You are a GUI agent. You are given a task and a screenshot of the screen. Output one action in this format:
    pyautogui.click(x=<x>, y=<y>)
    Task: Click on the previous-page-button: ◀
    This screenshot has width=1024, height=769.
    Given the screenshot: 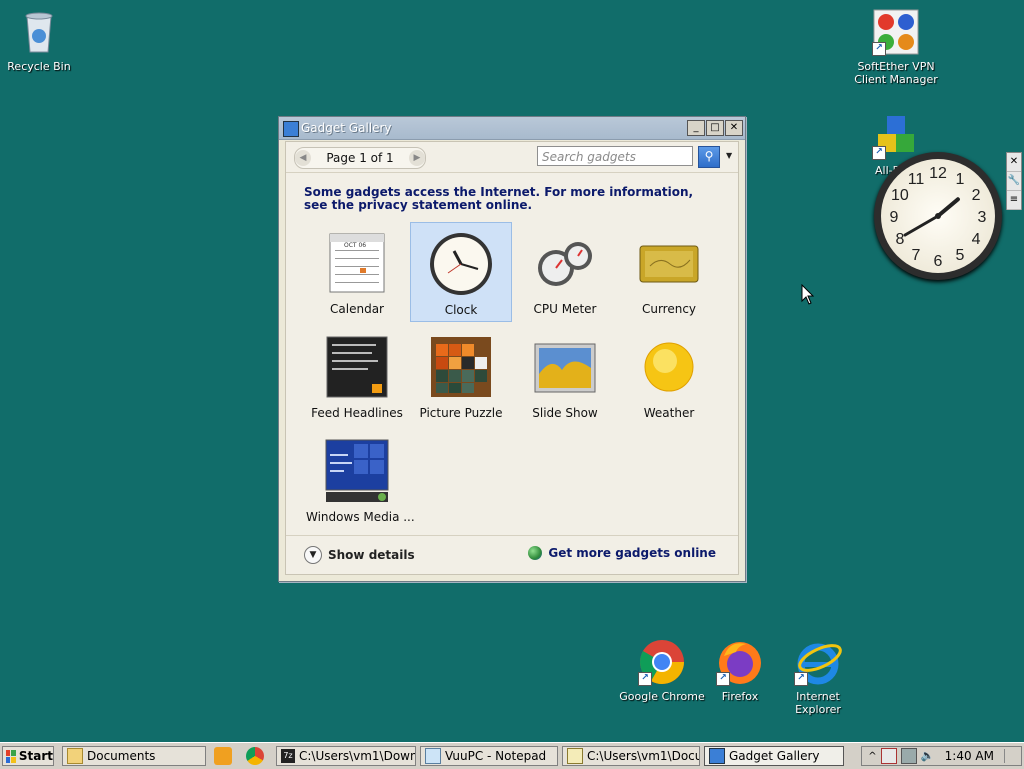 What is the action you would take?
    pyautogui.click(x=303, y=158)
    